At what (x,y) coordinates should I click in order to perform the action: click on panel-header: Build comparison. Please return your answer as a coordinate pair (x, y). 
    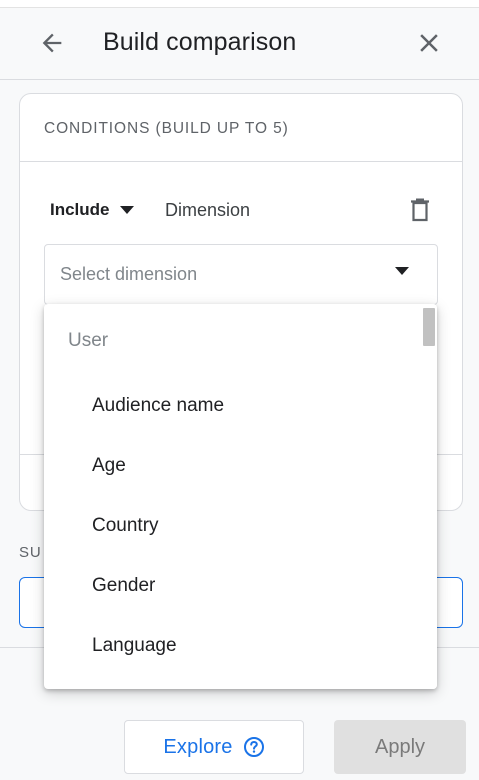
    Looking at the image, I should click on (239, 44).